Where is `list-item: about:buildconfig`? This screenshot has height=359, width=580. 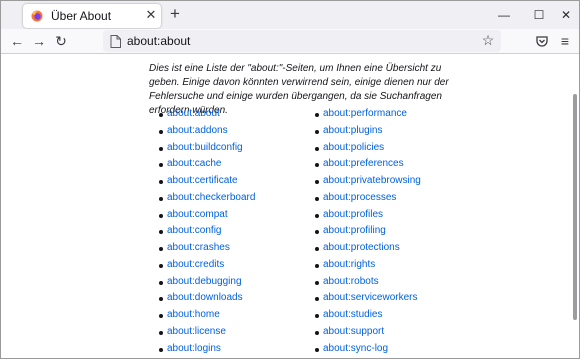
list-item: about:buildconfig is located at coordinates (206, 148).